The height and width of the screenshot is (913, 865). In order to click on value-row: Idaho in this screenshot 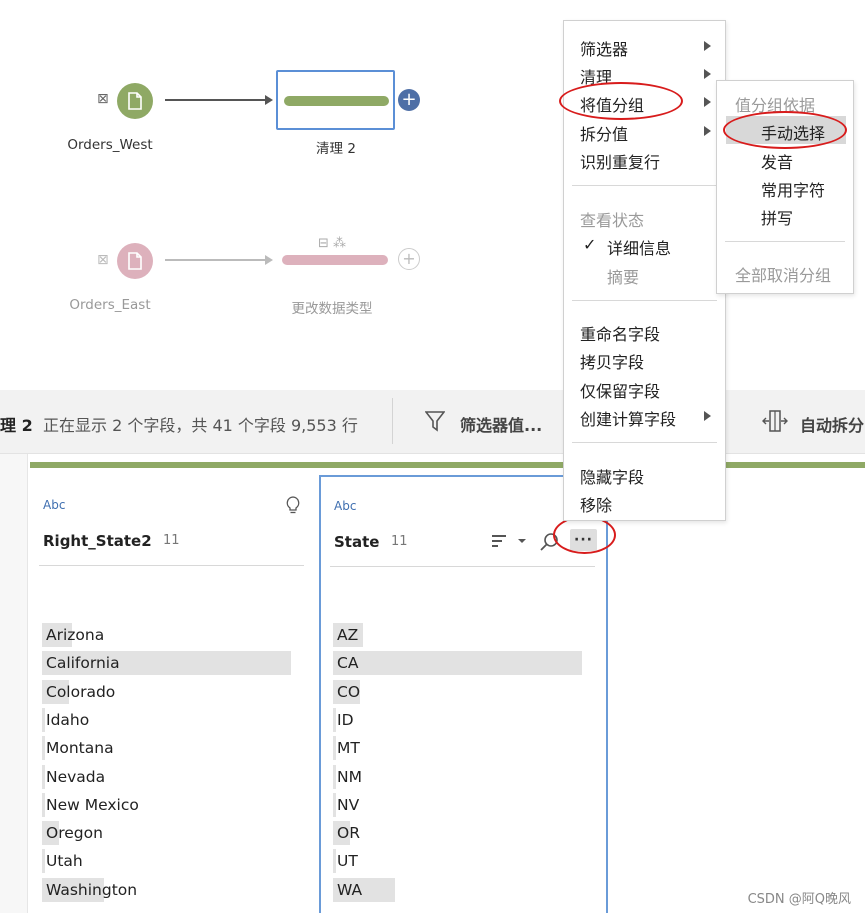, I will do `click(166, 719)`.